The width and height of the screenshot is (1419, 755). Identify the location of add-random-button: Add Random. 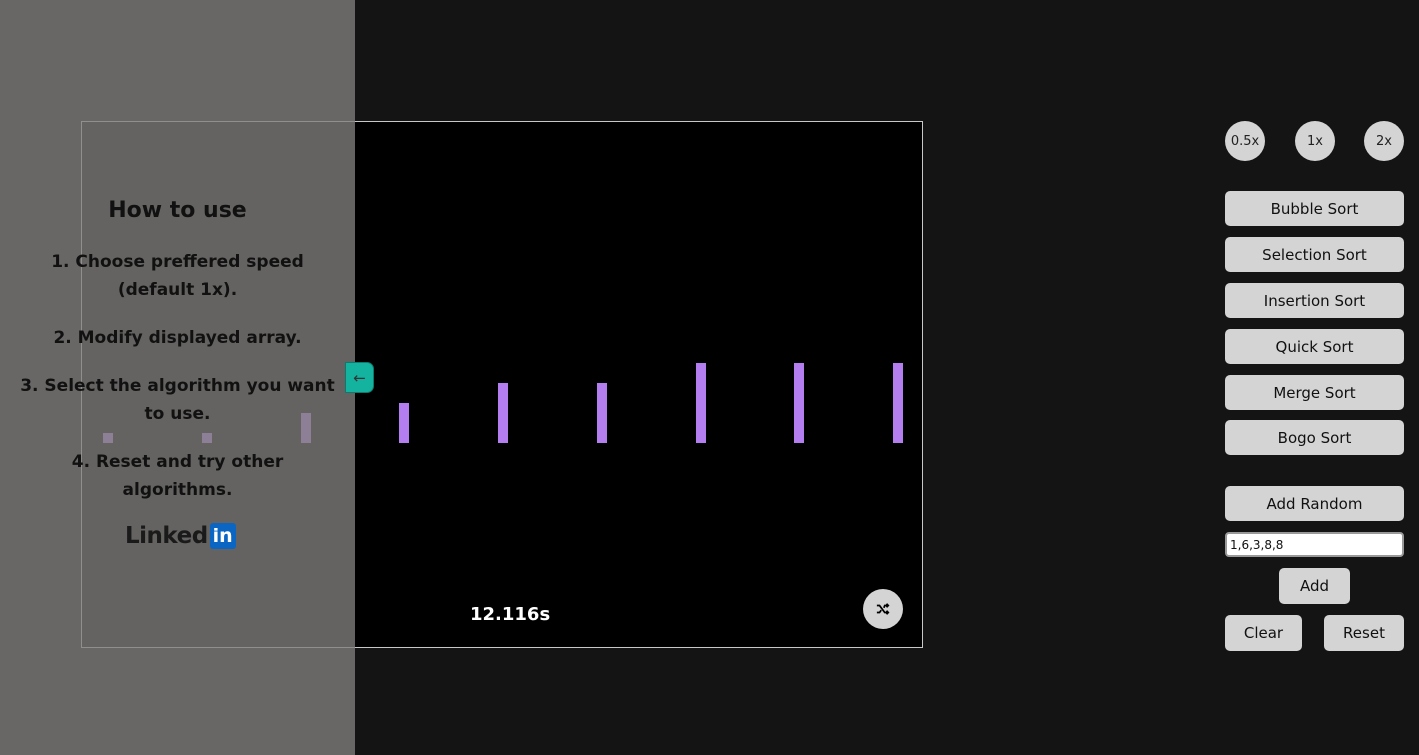
(1314, 503).